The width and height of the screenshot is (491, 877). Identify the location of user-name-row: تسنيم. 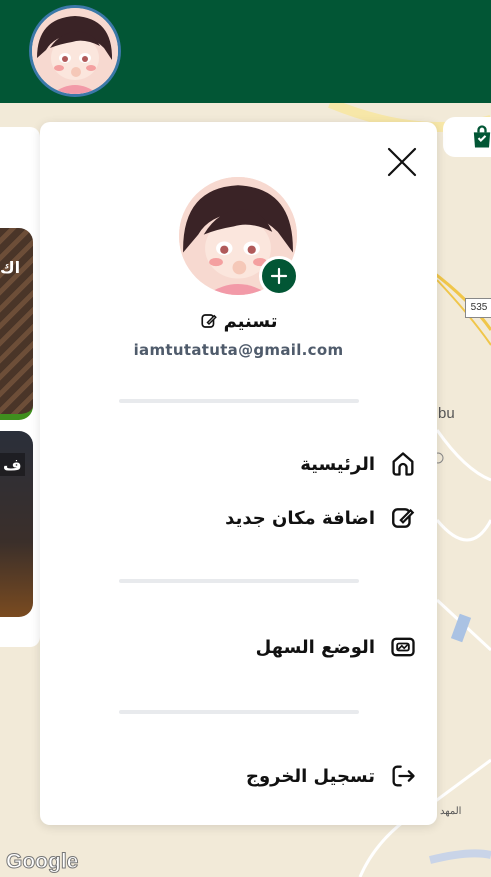
(238, 321).